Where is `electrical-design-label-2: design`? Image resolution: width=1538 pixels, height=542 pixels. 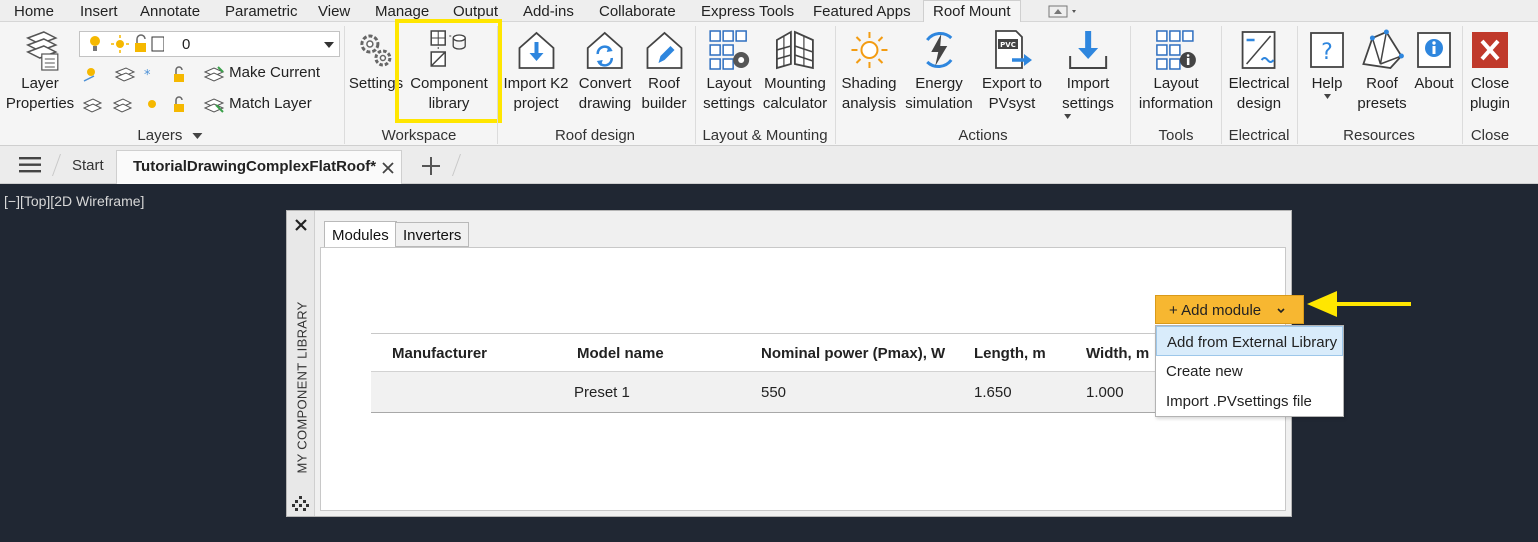
electrical-design-label-2: design is located at coordinates (1259, 103).